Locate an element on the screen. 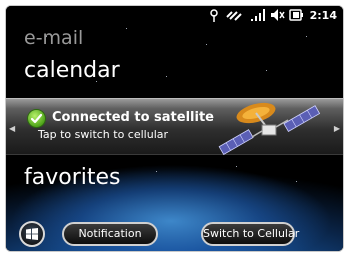  satellite-status-title: Connected to satellite is located at coordinates (133, 117).